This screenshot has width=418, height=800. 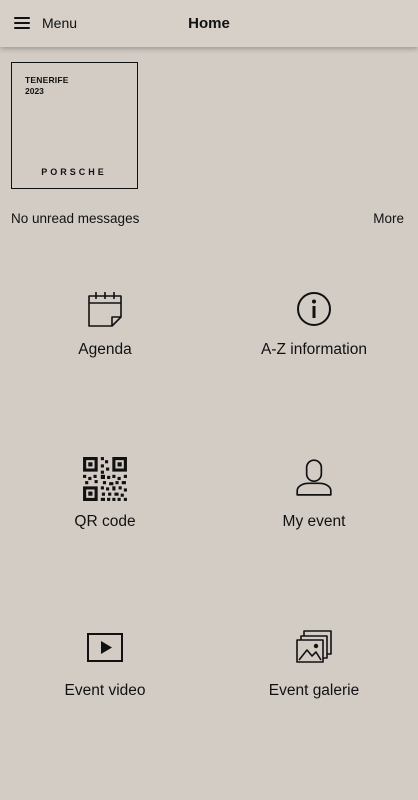 I want to click on tile-label: Event galerie, so click(x=314, y=690).